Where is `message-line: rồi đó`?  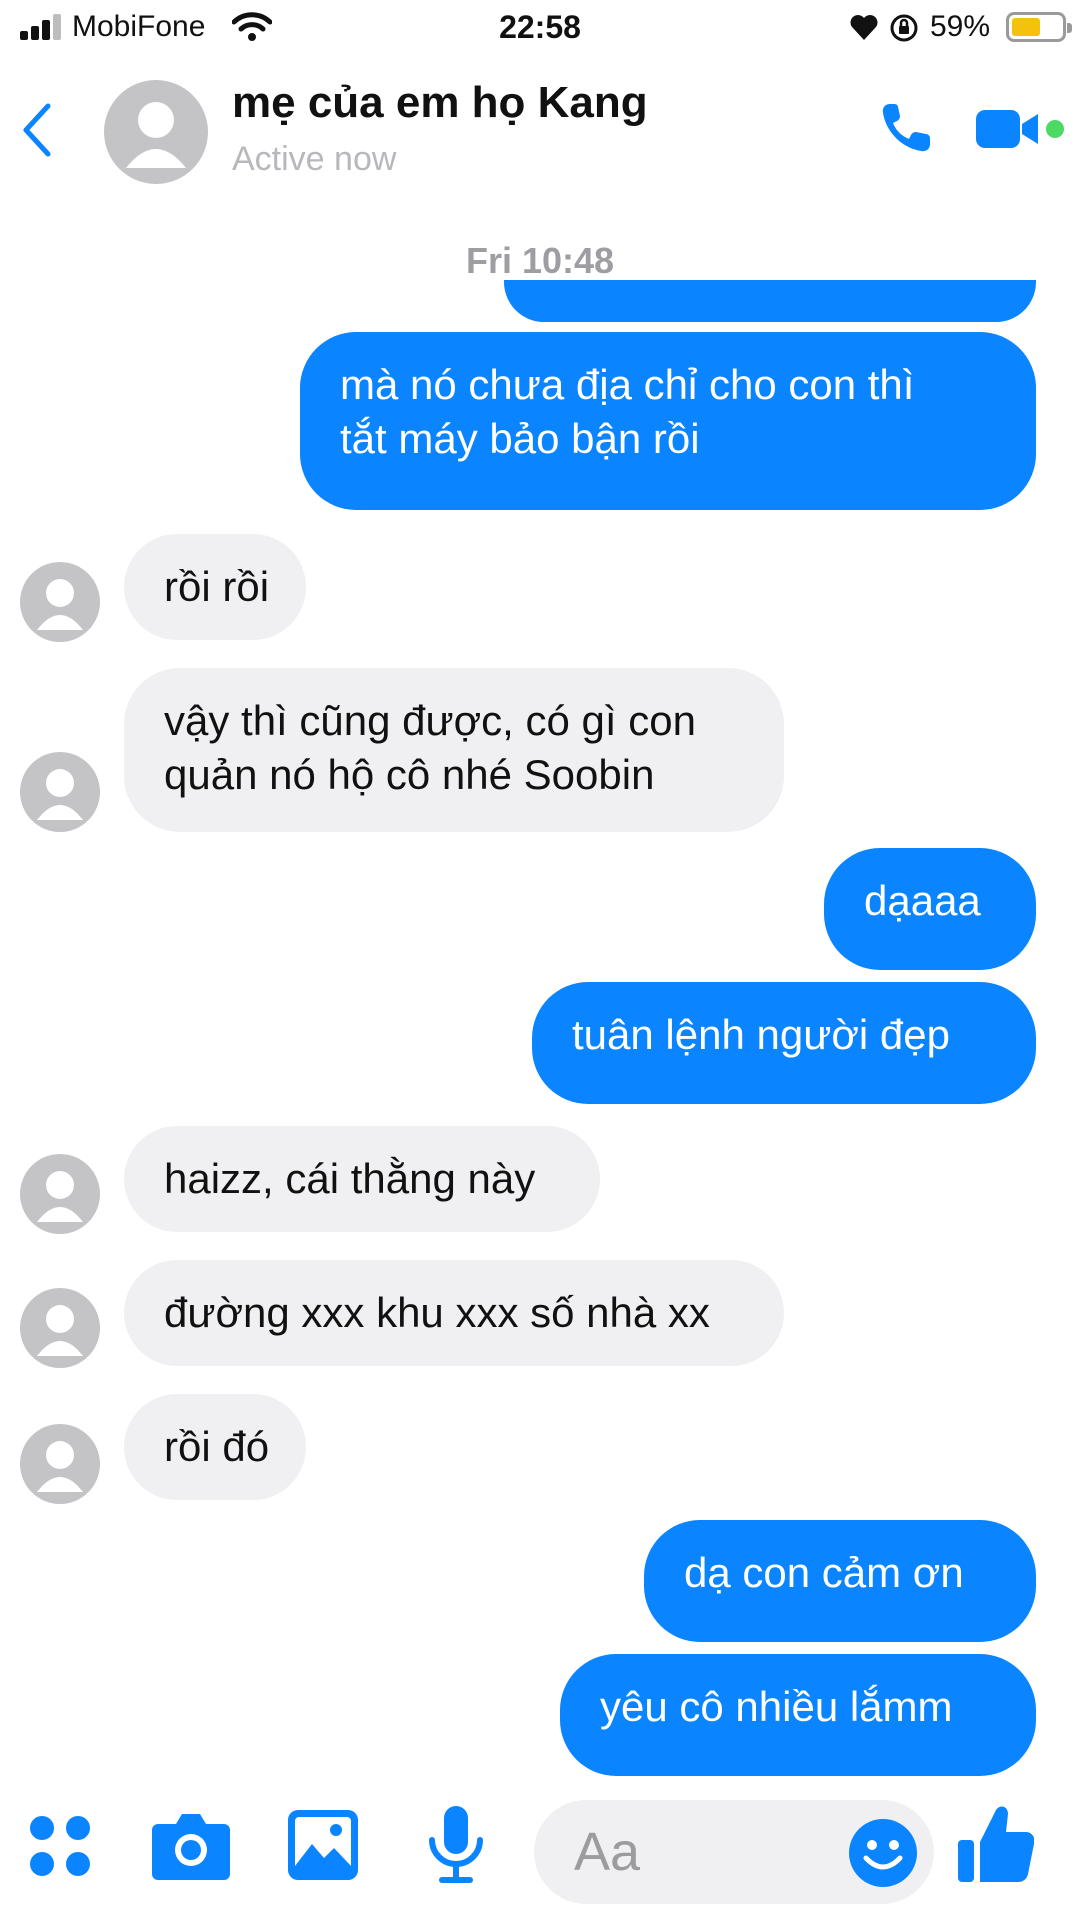
message-line: rồi đó is located at coordinates (217, 1446).